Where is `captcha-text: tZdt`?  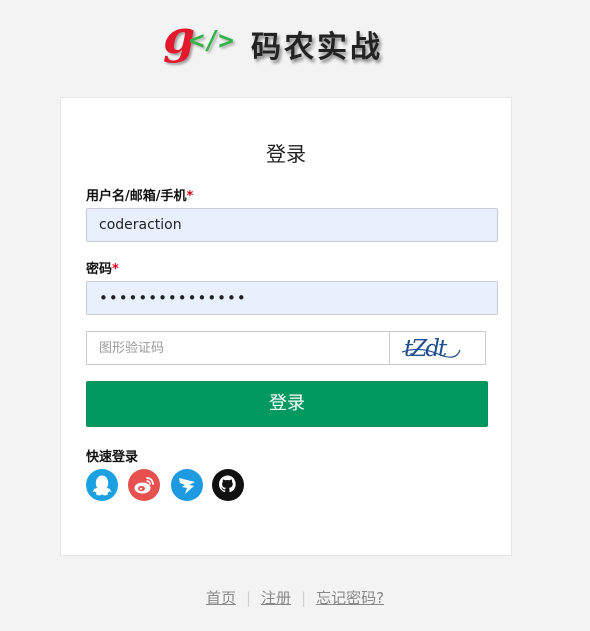 captcha-text: tZdt is located at coordinates (426, 349).